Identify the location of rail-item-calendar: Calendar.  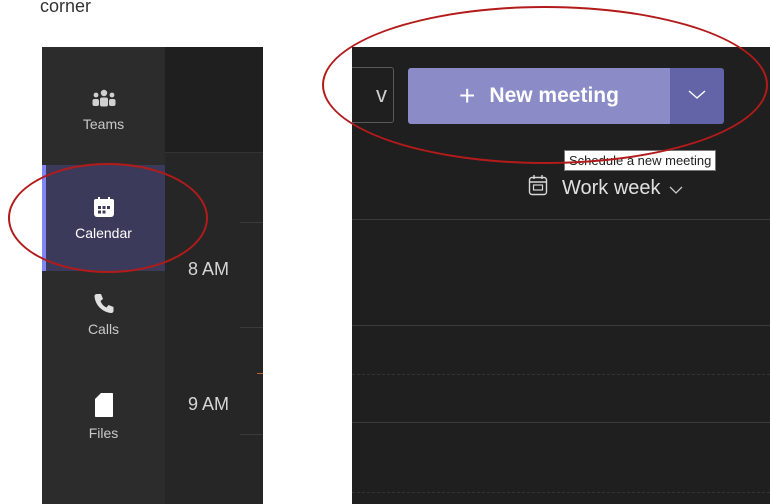
(103, 218).